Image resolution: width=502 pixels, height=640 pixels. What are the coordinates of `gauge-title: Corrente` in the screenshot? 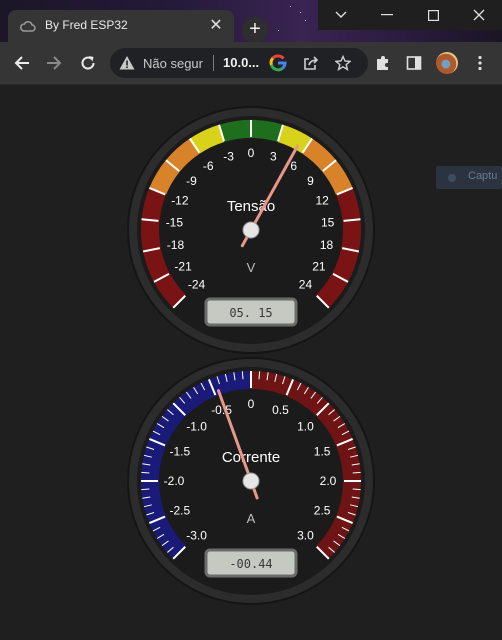 It's located at (251, 457).